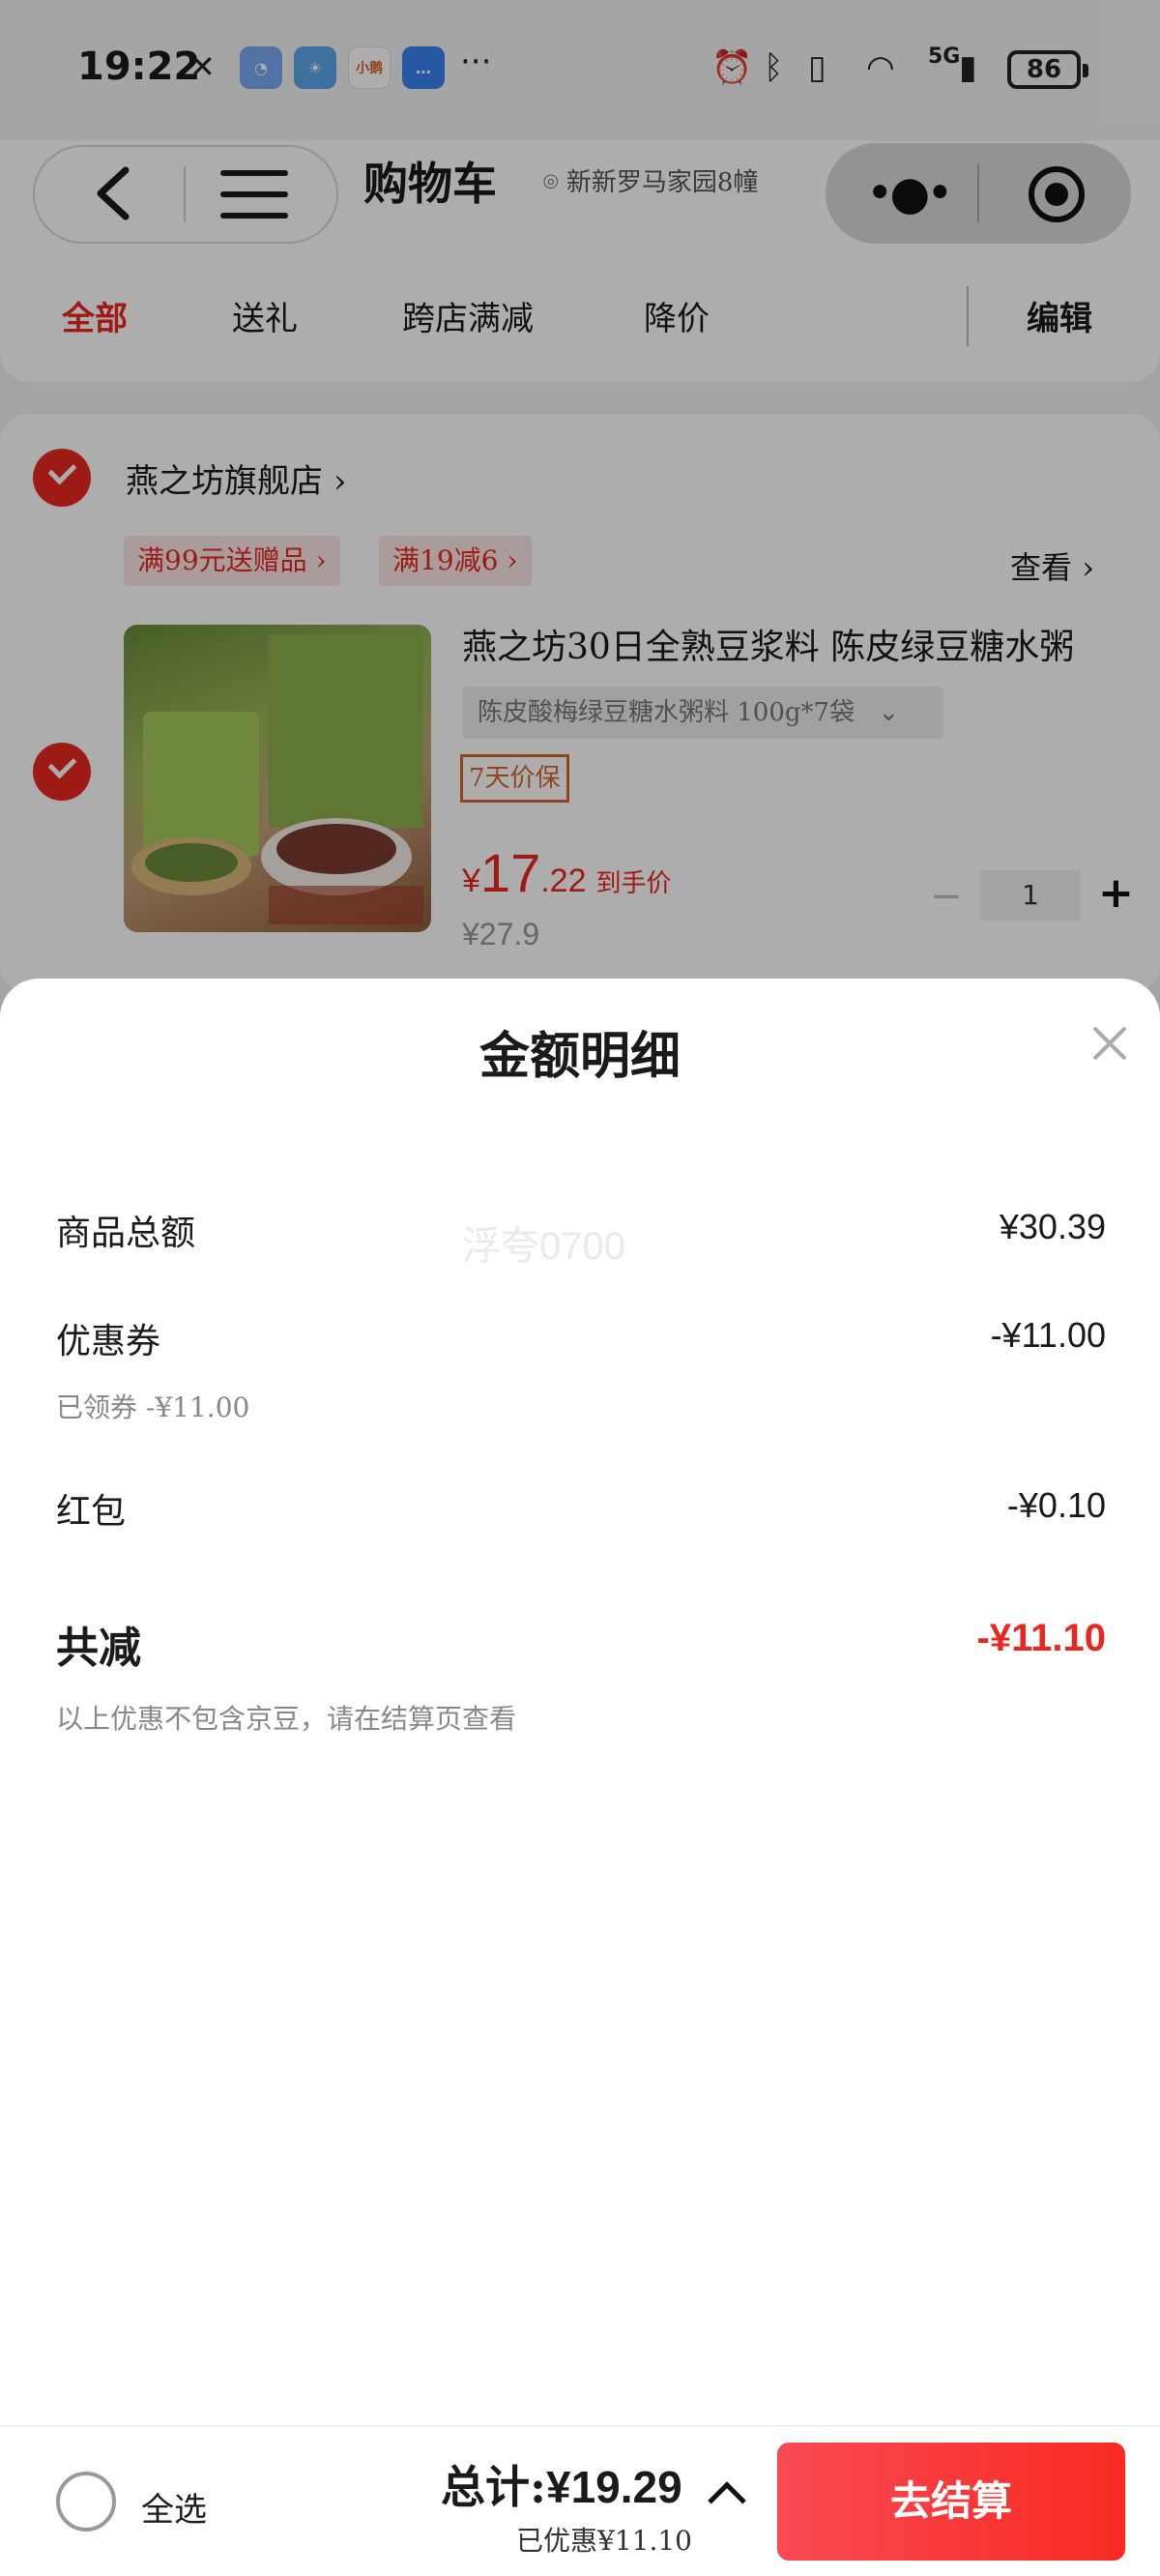 Image resolution: width=1160 pixels, height=2576 pixels. I want to click on discount-summary: 已优惠¥11.10, so click(604, 2541).